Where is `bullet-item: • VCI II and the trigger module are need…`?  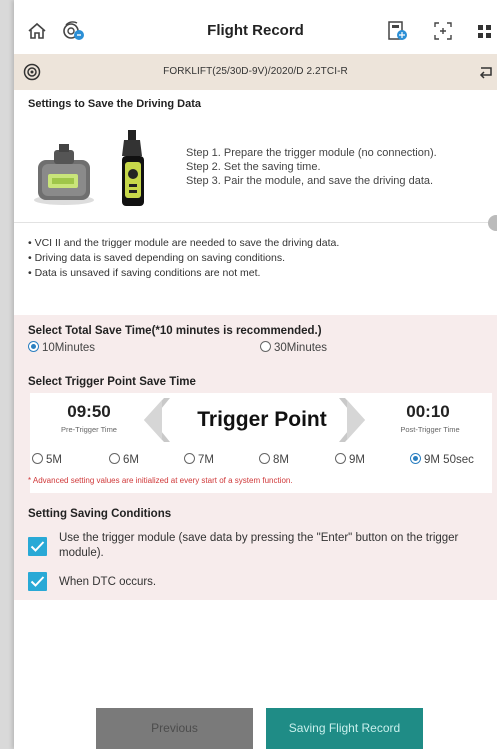 bullet-item: • VCI II and the trigger module are need… is located at coordinates (184, 243).